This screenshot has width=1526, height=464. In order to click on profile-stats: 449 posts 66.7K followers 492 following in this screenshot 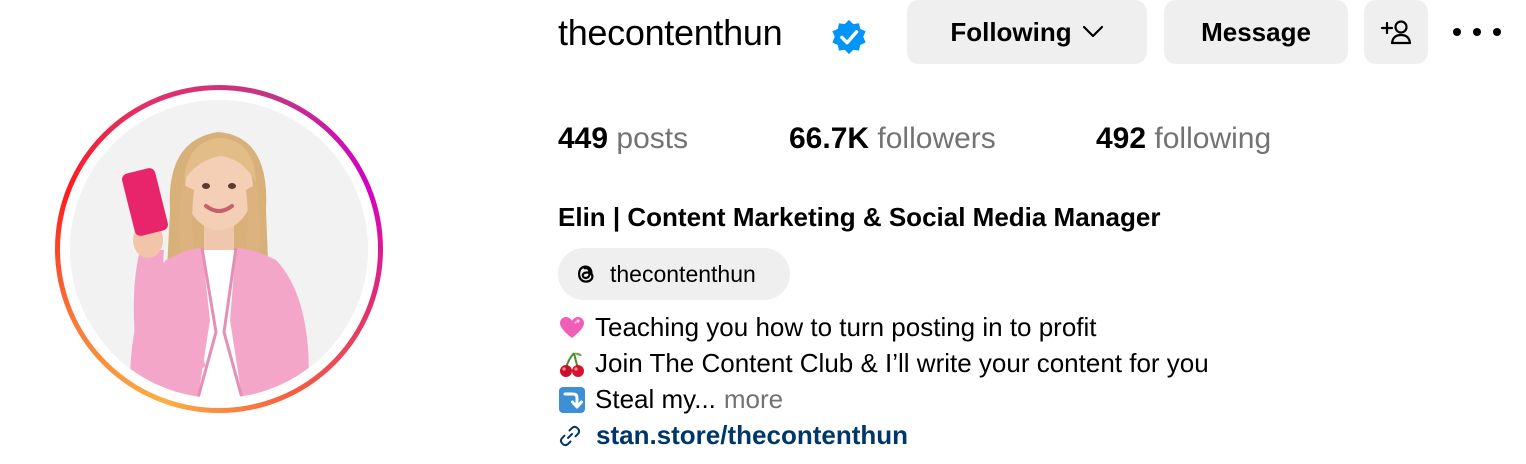, I will do `click(1008, 142)`.